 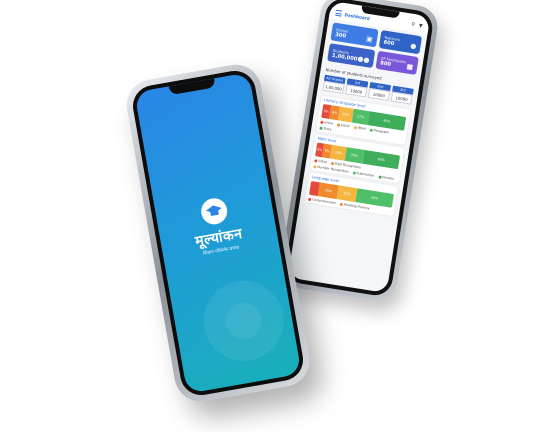 I want to click on legend-label: Word, so click(x=361, y=128).